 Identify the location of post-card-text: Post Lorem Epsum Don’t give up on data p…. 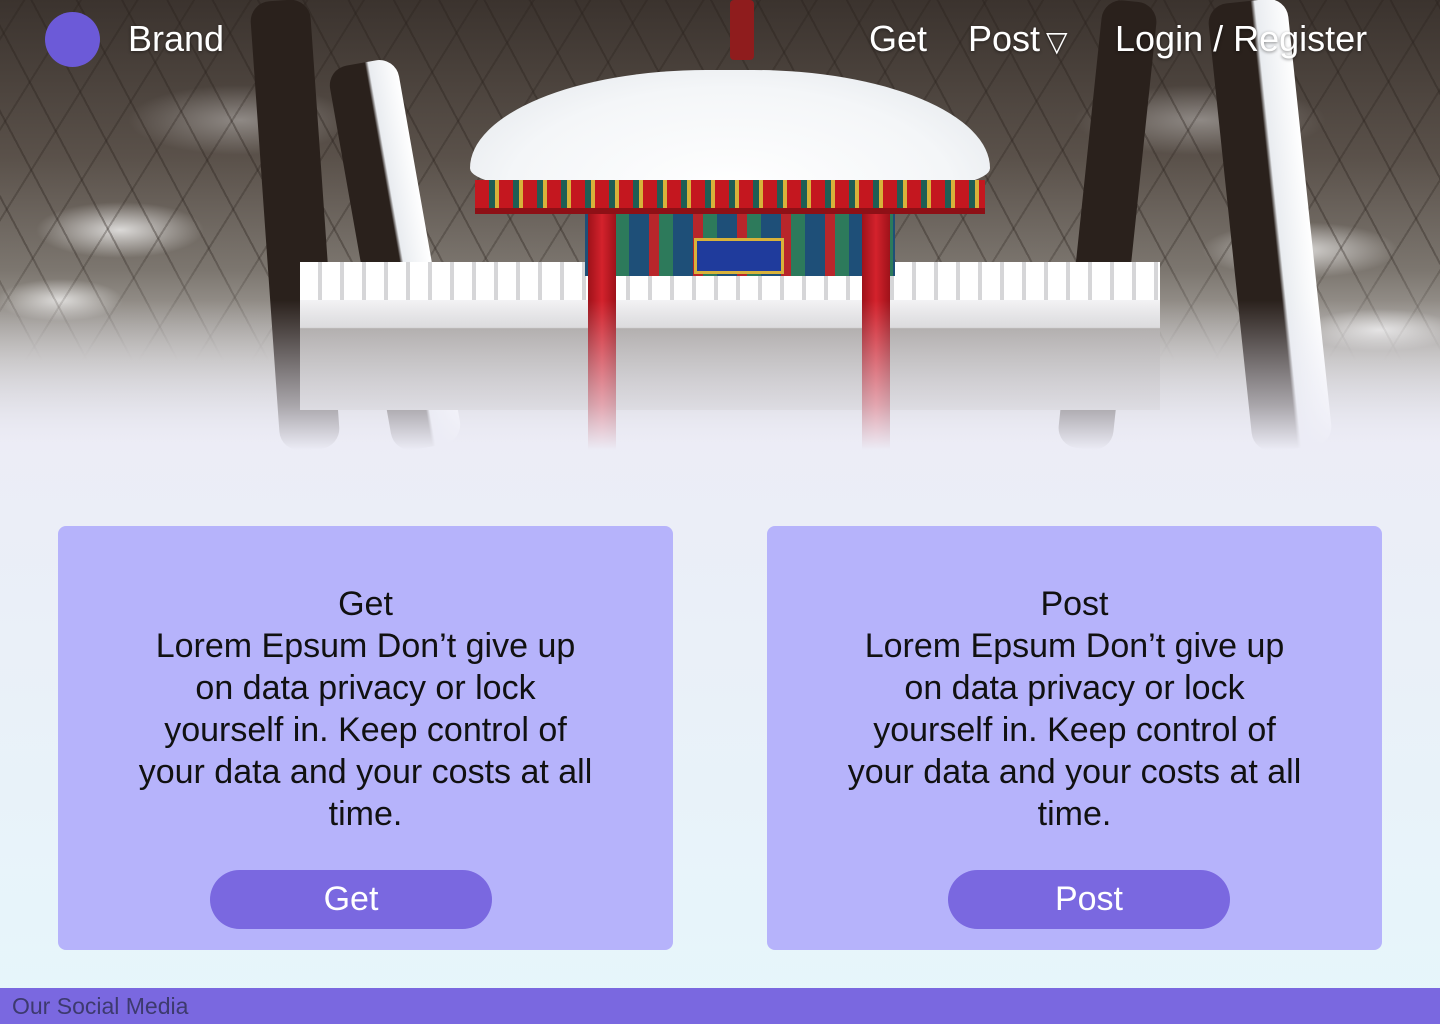
(1074, 709).